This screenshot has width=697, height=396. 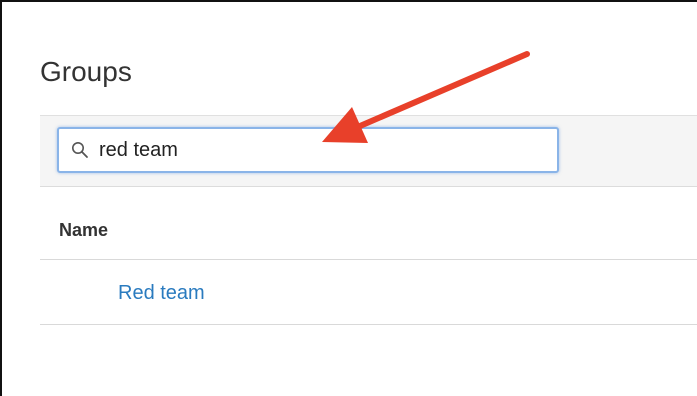 What do you see at coordinates (368, 324) in the screenshot?
I see `row-divider` at bounding box center [368, 324].